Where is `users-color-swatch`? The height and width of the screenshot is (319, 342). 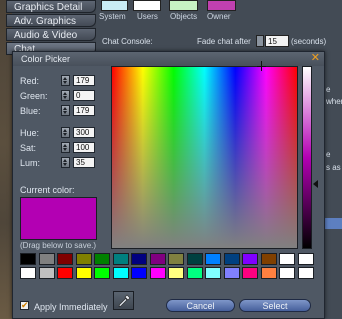
users-color-swatch is located at coordinates (147, 5).